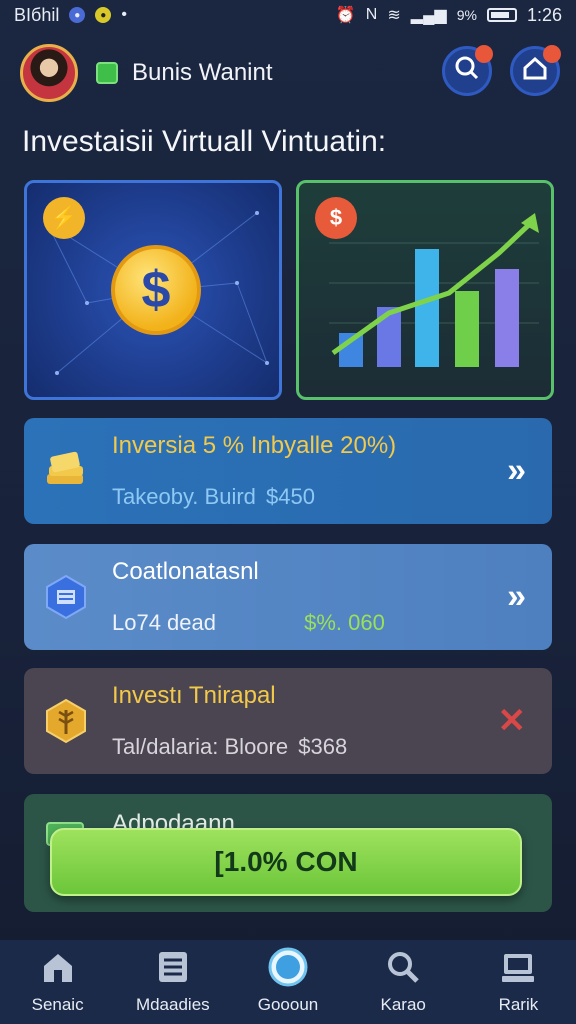 Image resolution: width=576 pixels, height=1024 pixels. What do you see at coordinates (107, 73) in the screenshot?
I see `app-logo-icon` at bounding box center [107, 73].